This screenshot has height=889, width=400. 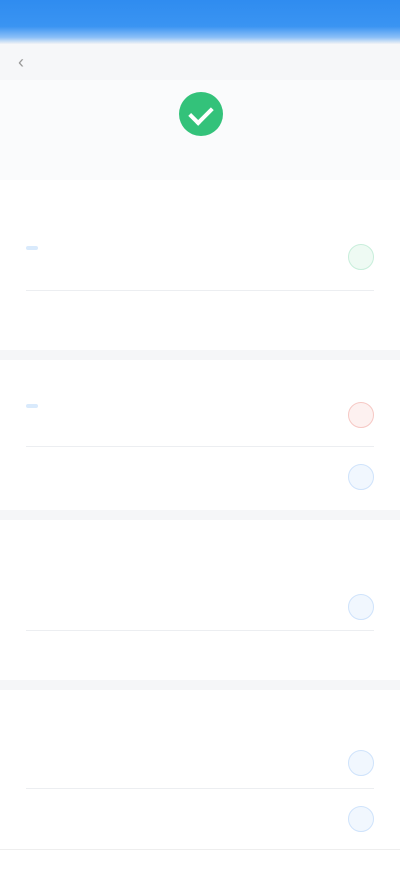 What do you see at coordinates (21, 62) in the screenshot?
I see `chevron-left-icon: ‹` at bounding box center [21, 62].